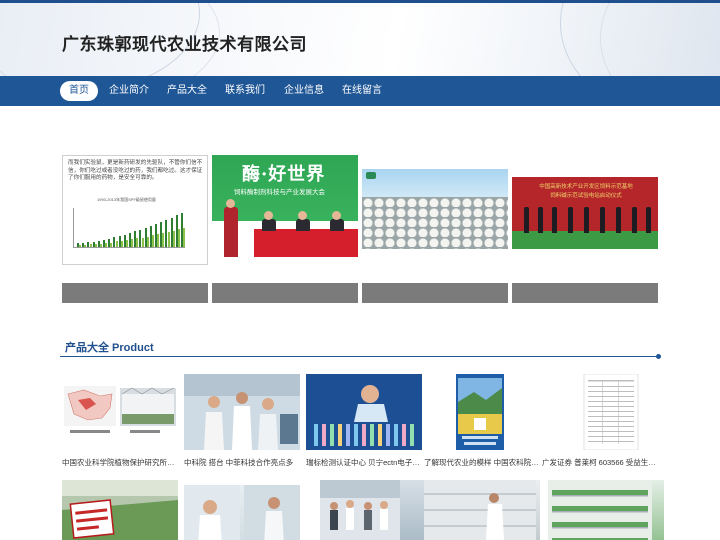  What do you see at coordinates (231, 232) in the screenshot?
I see `speaker-figure` at bounding box center [231, 232].